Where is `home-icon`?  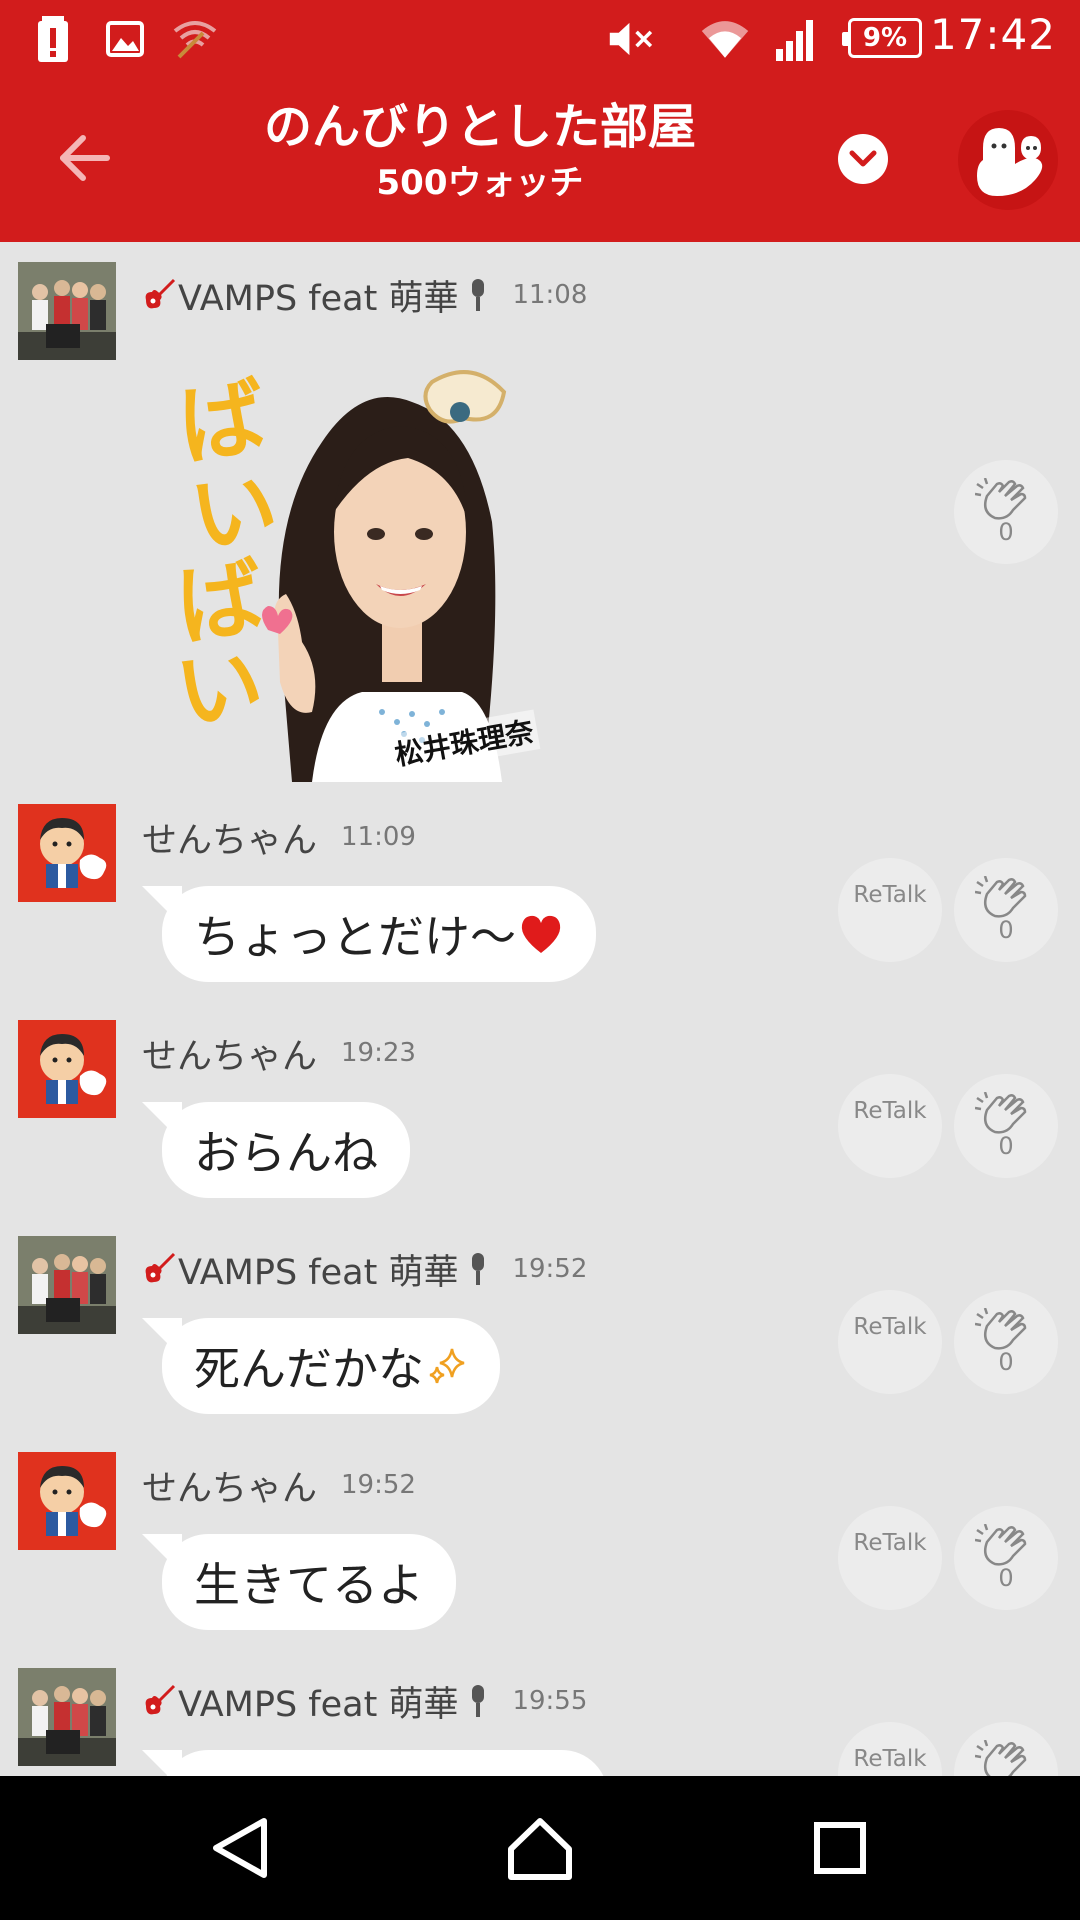 home-icon is located at coordinates (540, 1849).